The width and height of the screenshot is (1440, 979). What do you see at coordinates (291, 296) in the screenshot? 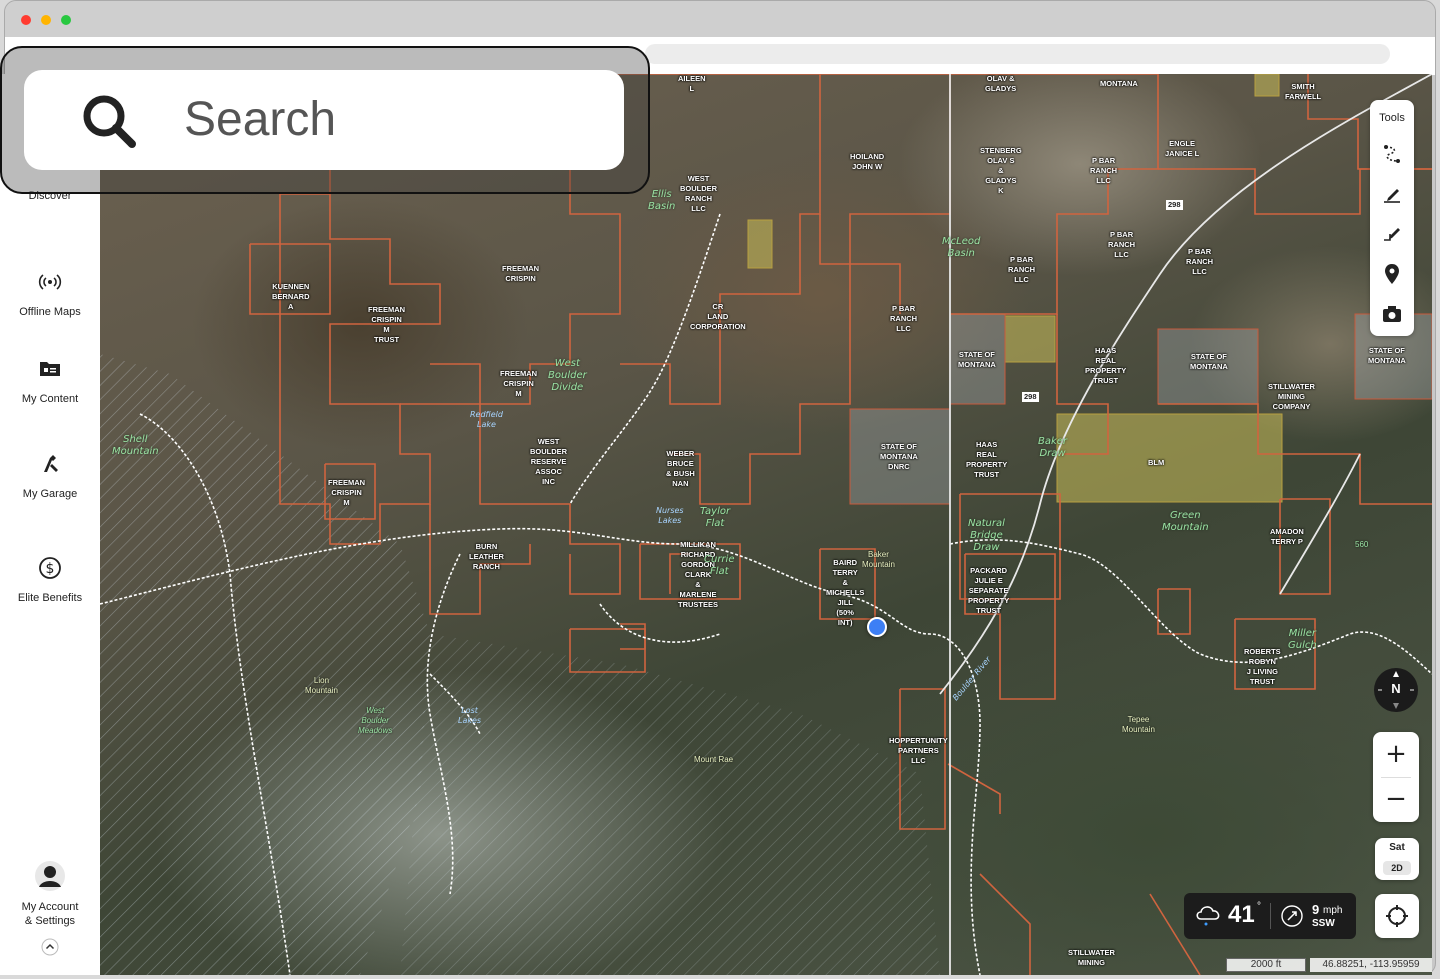
I see `parcel-label: KUENNEN BERNARD A` at bounding box center [291, 296].